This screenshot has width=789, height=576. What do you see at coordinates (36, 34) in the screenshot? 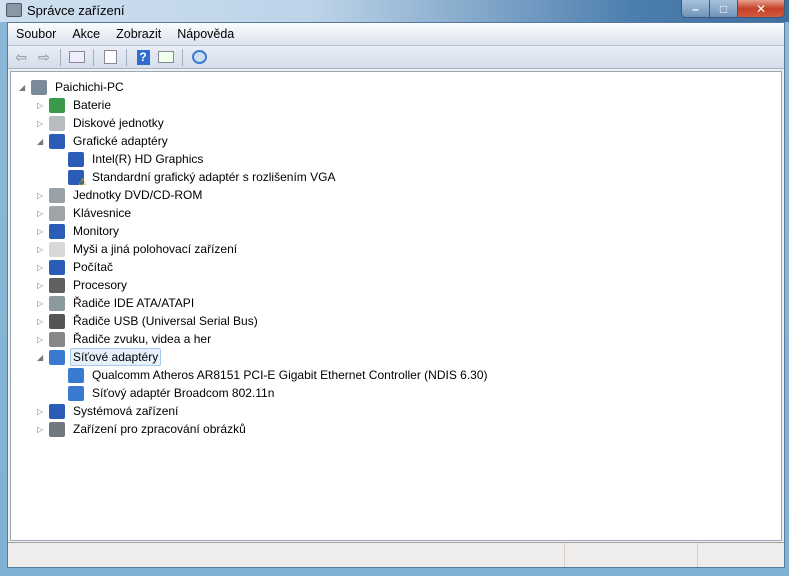
I see `menu-soubor: Soubor` at bounding box center [36, 34].